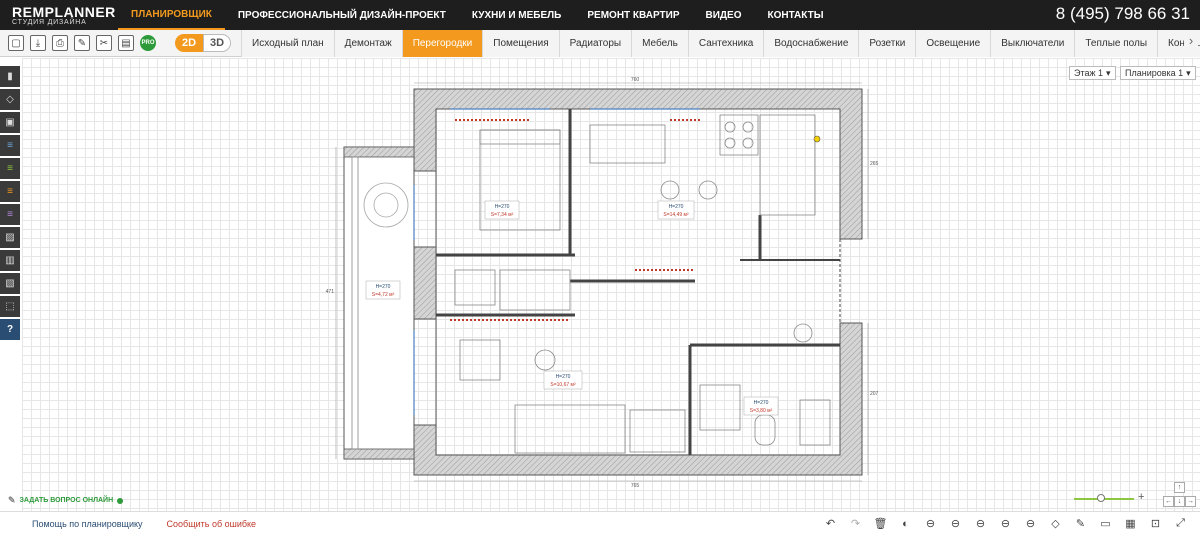 This screenshot has height=535, width=1200. Describe the element at coordinates (570, 429) in the screenshot. I see `sofa-hall` at that location.